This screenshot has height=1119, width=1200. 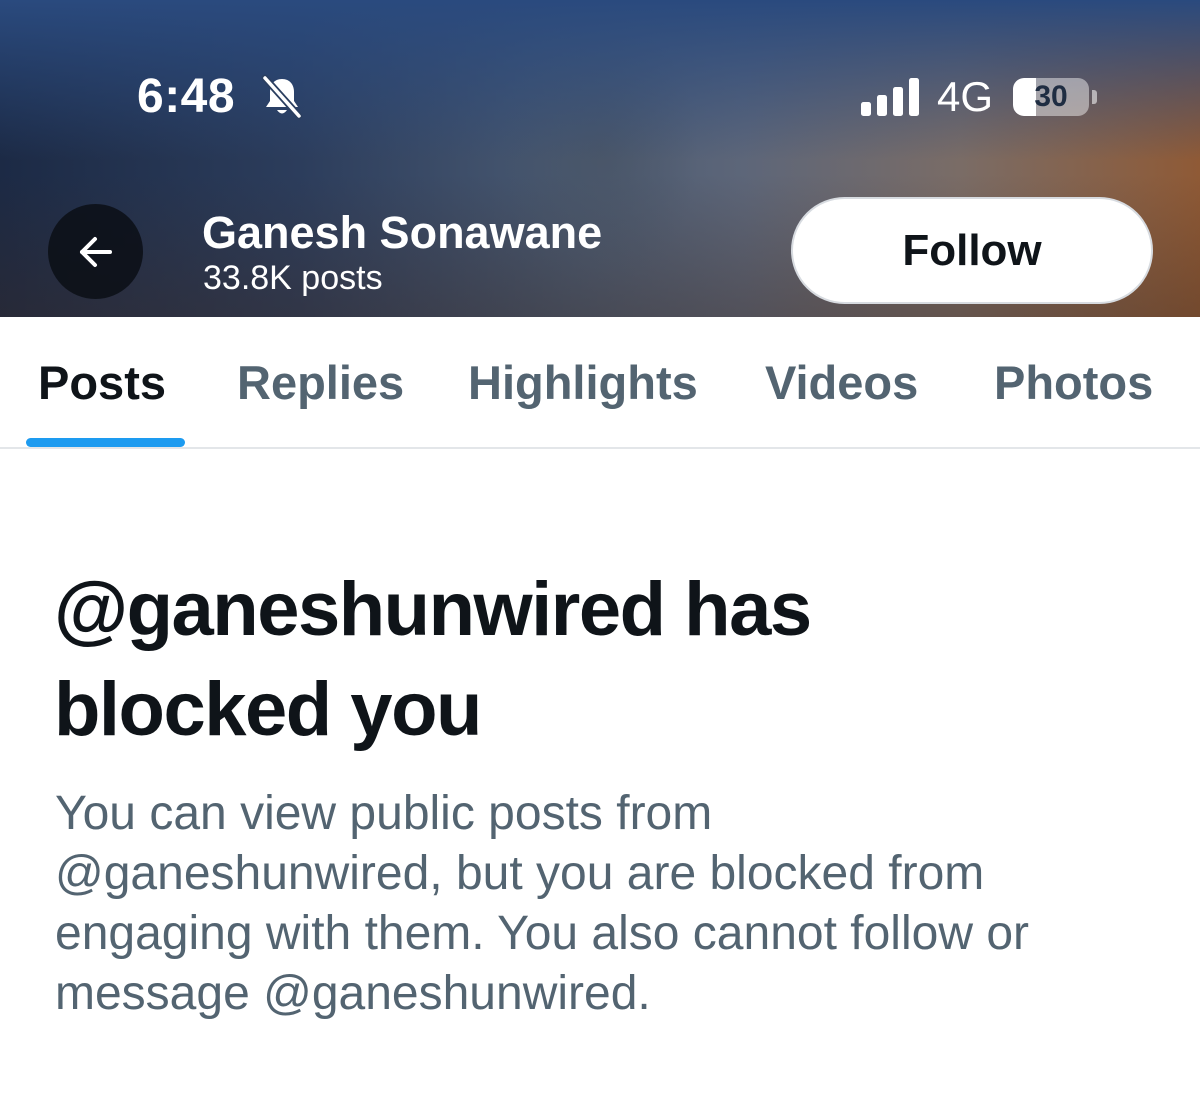 What do you see at coordinates (320, 383) in the screenshot?
I see `tab-replies: Replies` at bounding box center [320, 383].